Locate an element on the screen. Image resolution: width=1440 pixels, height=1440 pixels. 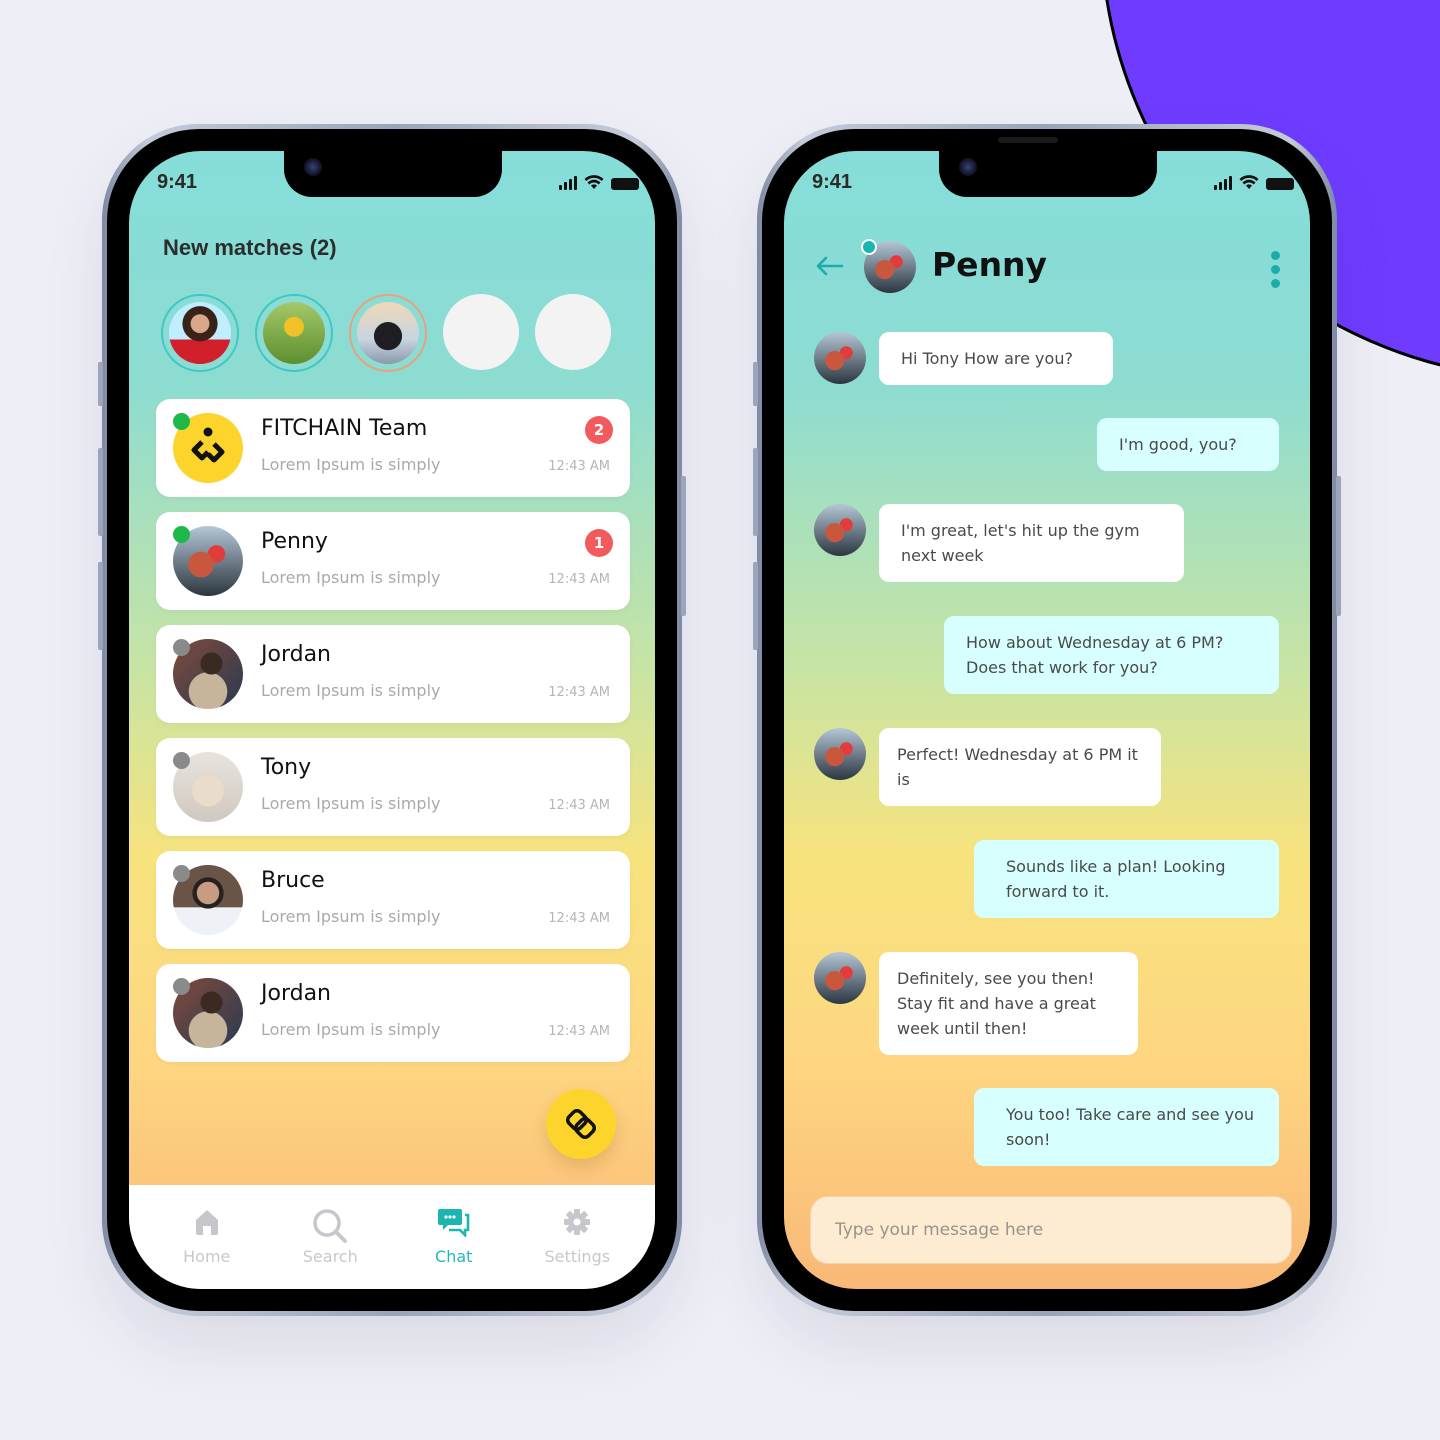
contact-name: Penny is located at coordinates (990, 264).